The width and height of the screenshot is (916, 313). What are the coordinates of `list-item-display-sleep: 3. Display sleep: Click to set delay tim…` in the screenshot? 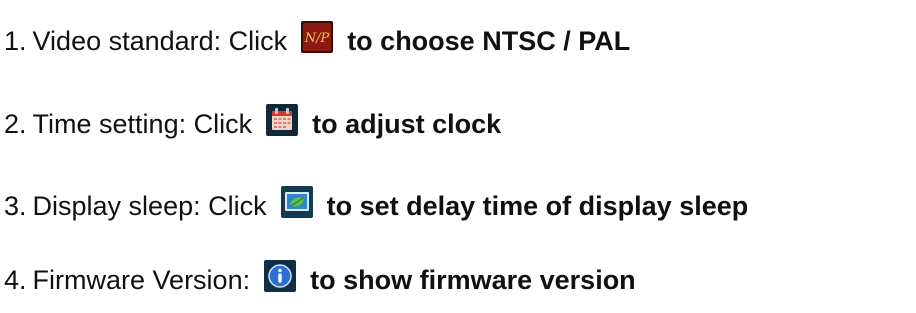 It's located at (376, 206).